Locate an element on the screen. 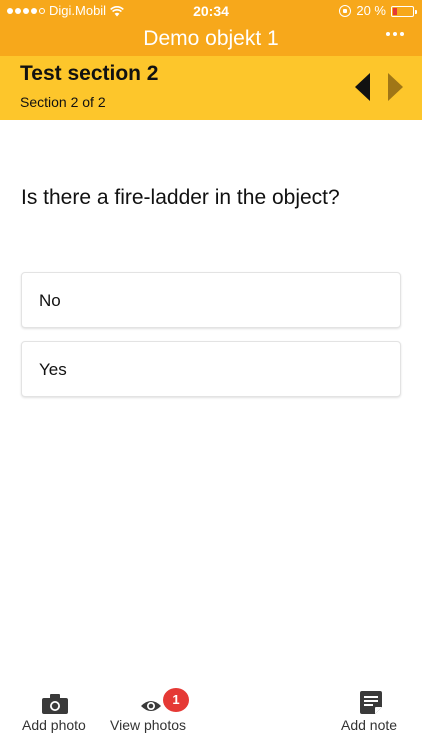 This screenshot has height=750, width=422. title-row: Demo objekt 1 is located at coordinates (211, 39).